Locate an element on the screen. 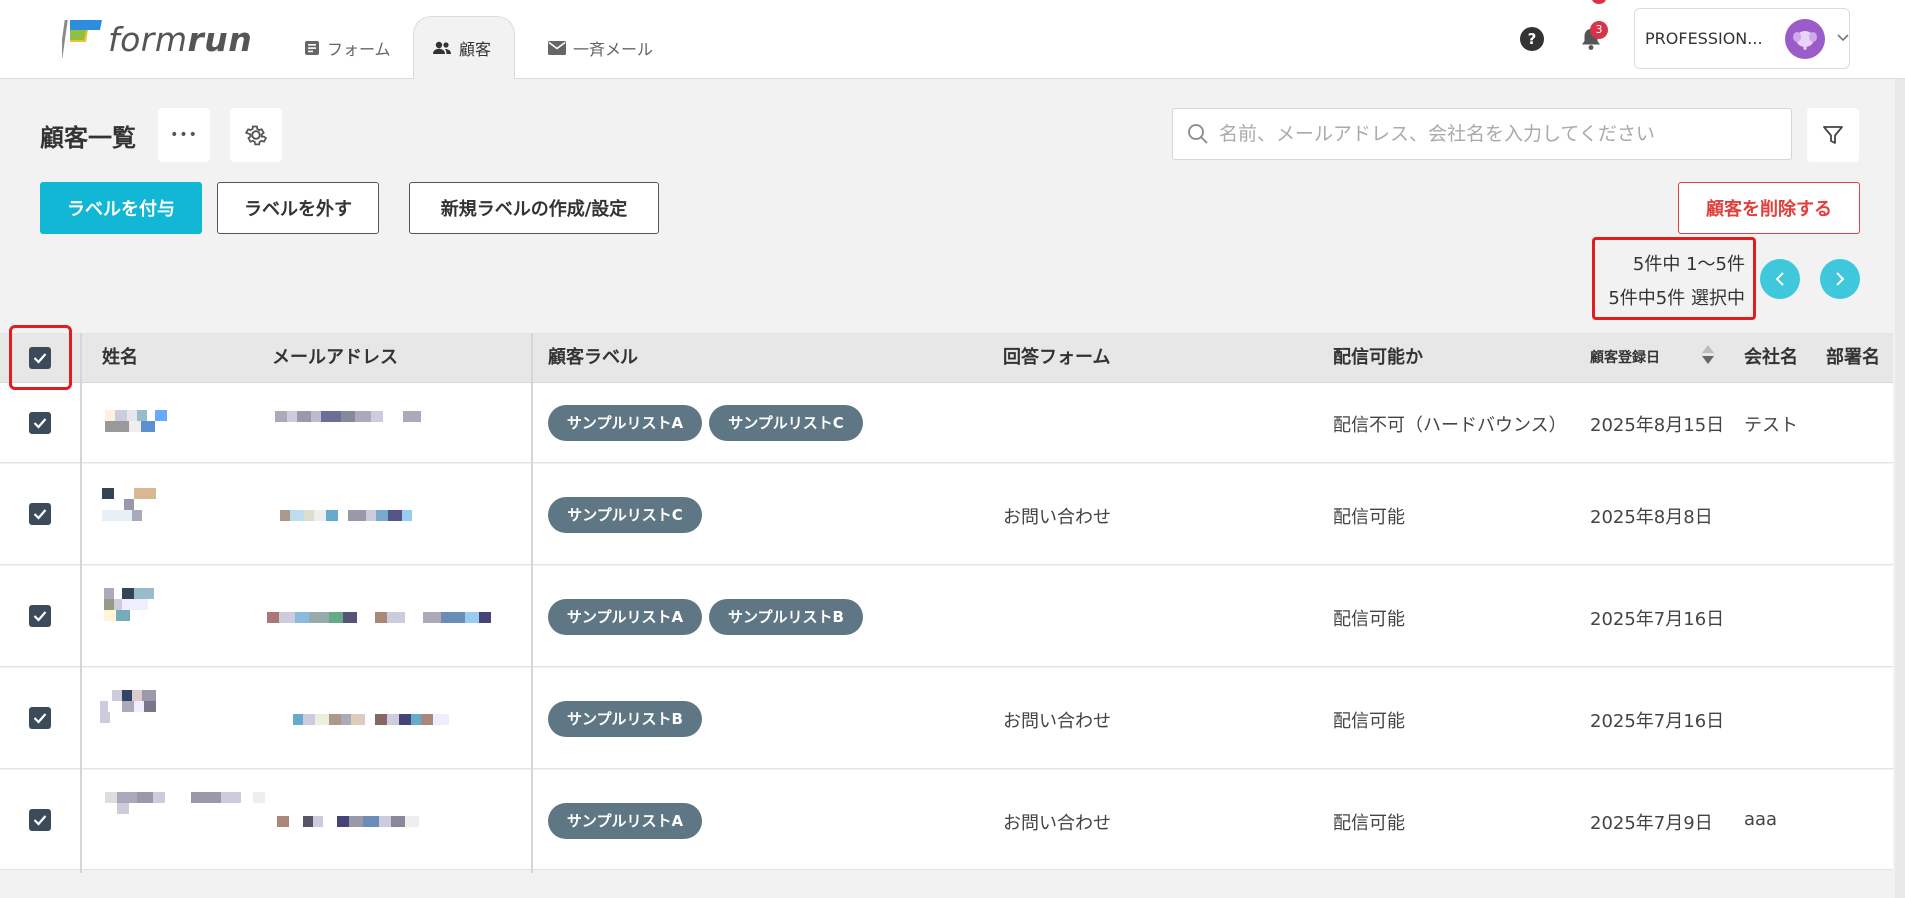 The image size is (1905, 898). search-input is located at coordinates (1499, 134).